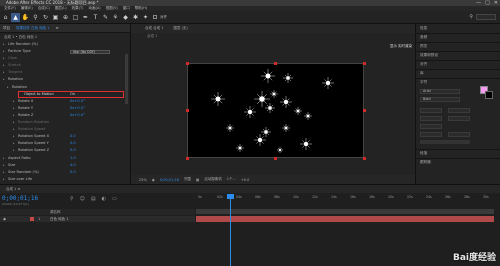 This screenshot has height=266, width=500. I want to click on motion-blur-icon: ◐, so click(104, 199).